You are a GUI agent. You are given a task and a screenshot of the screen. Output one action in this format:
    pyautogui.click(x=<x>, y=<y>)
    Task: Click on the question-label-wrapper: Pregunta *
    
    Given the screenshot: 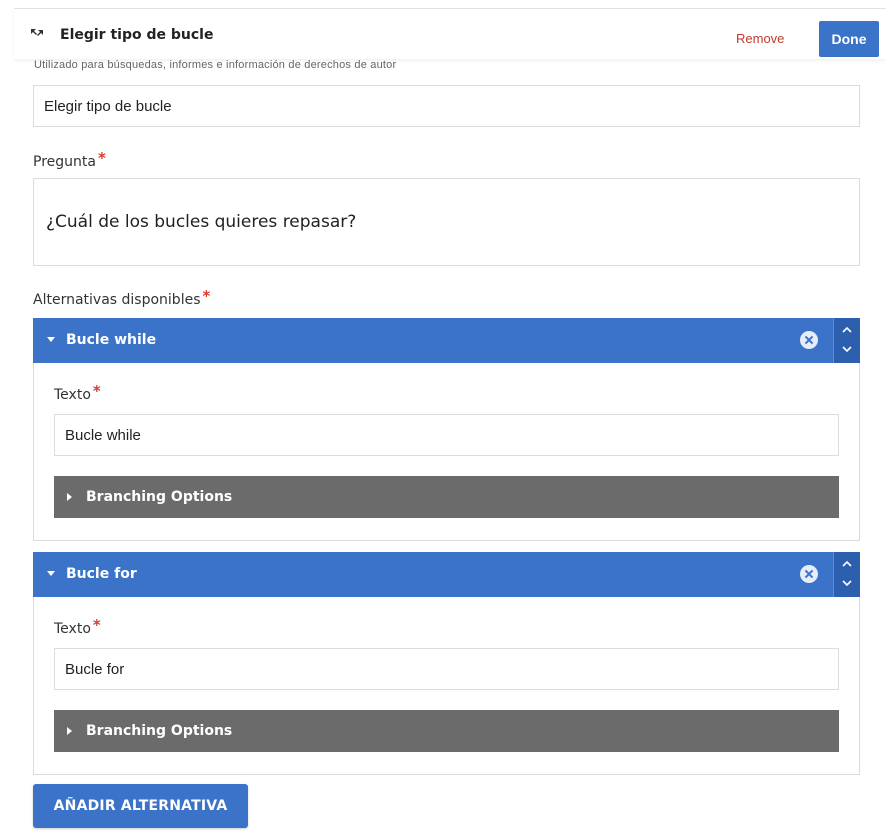 What is the action you would take?
    pyautogui.click(x=69, y=159)
    